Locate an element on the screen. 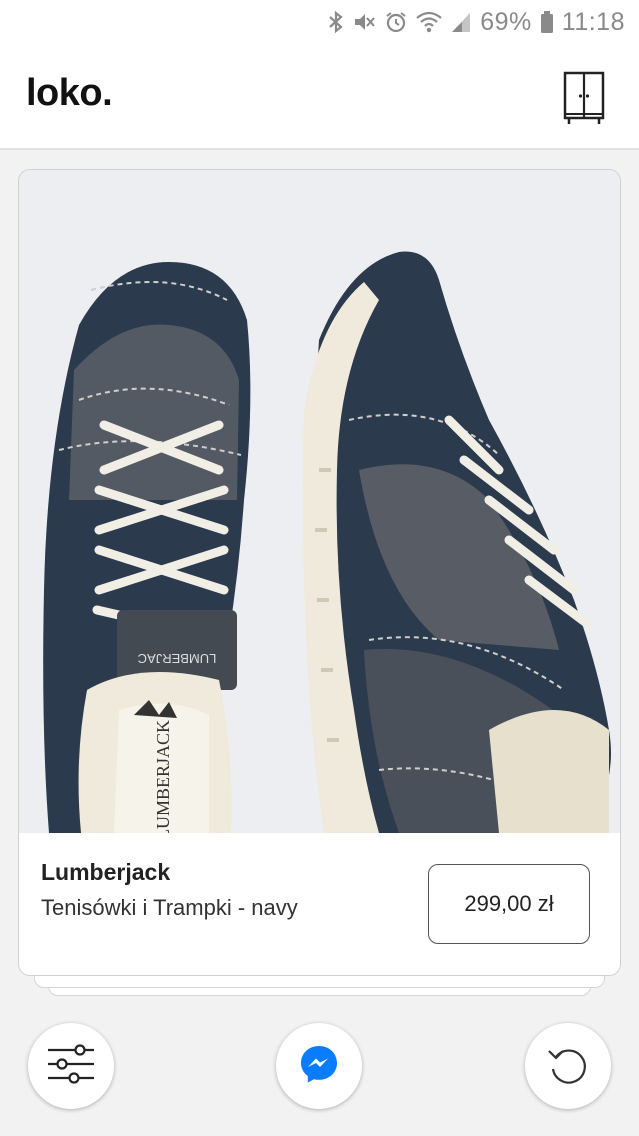 The height and width of the screenshot is (1136, 639). alarm-icon is located at coordinates (396, 22).